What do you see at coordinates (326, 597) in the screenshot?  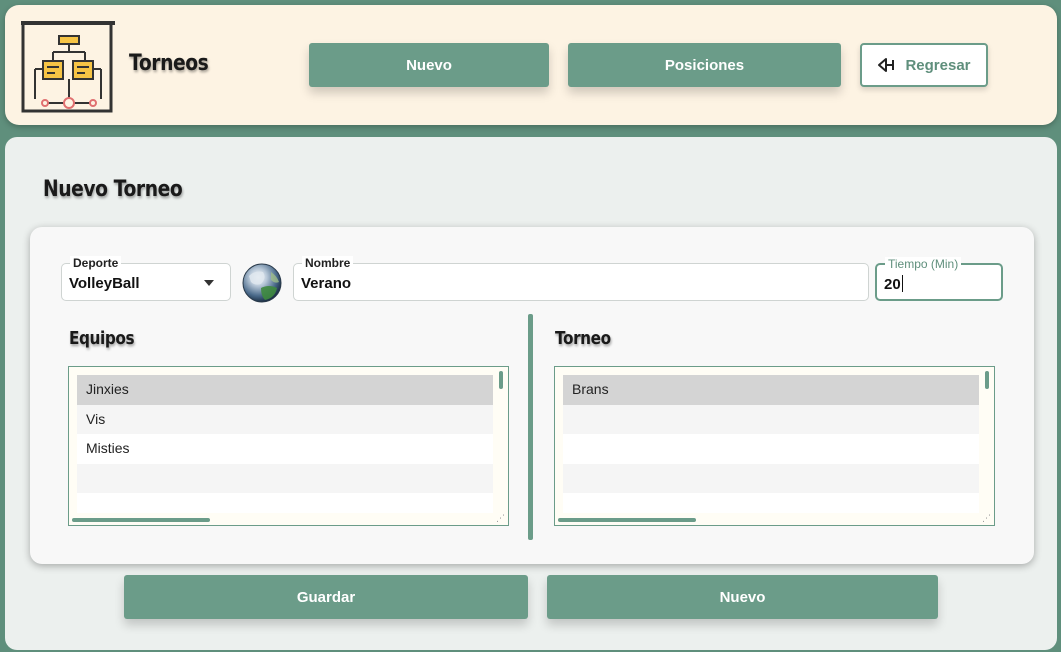 I see `guardar-button: Guardar` at bounding box center [326, 597].